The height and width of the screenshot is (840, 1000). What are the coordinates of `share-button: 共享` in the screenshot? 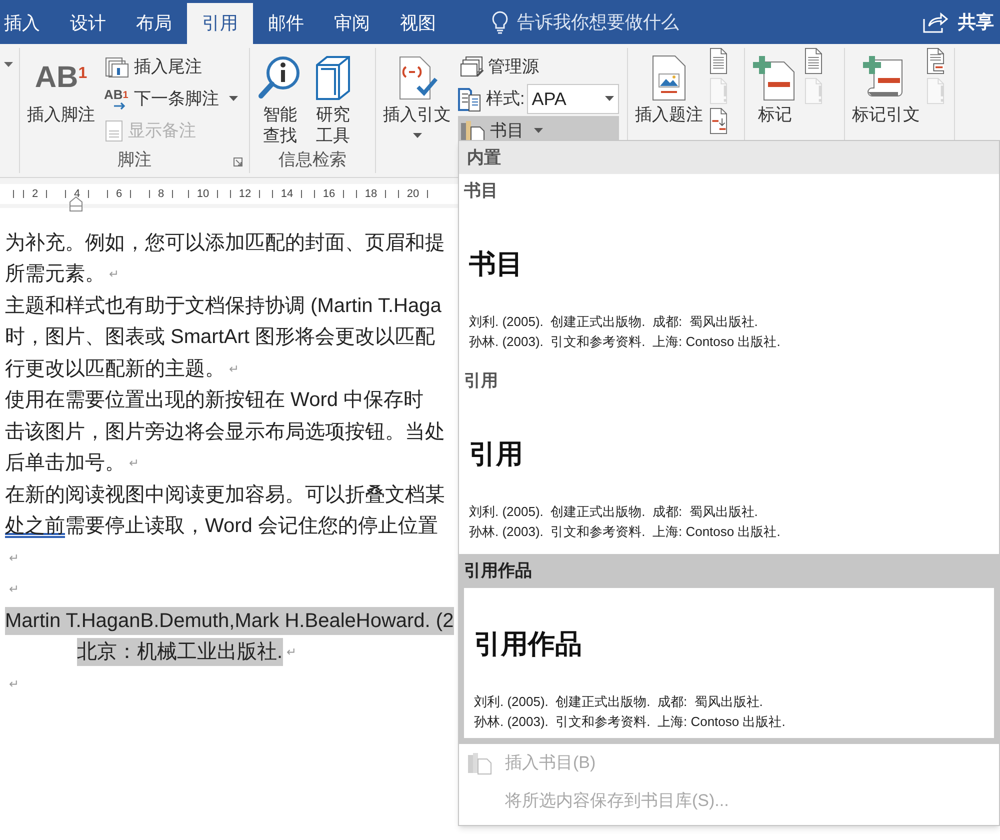 It's located at (961, 22).